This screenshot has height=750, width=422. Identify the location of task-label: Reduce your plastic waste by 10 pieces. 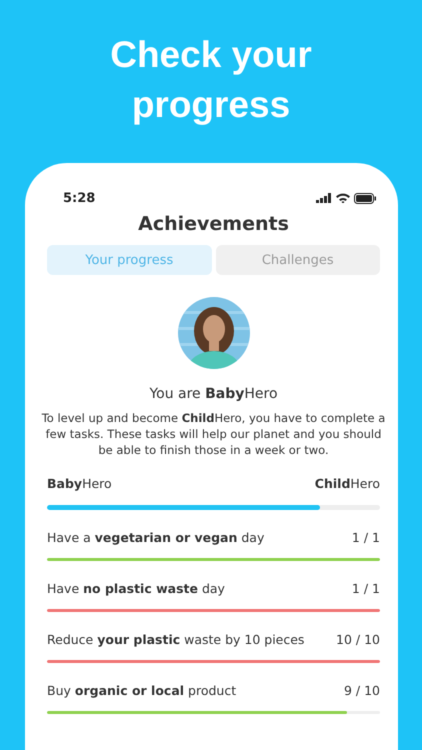
(175, 639).